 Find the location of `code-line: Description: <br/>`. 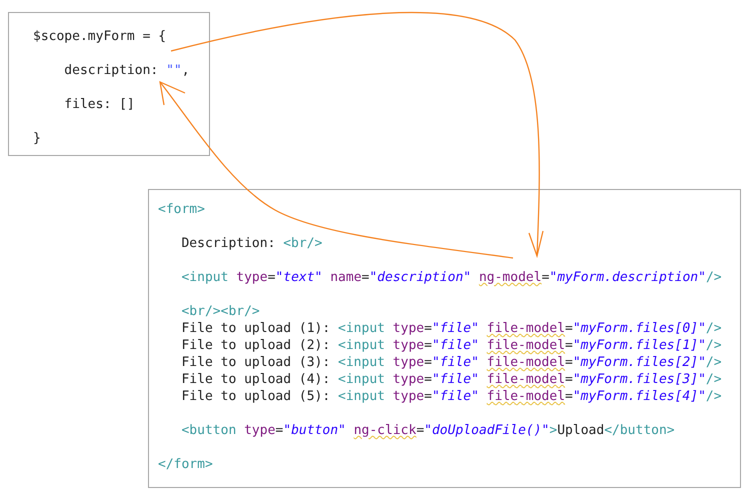

code-line: Description: <br/> is located at coordinates (251, 243).